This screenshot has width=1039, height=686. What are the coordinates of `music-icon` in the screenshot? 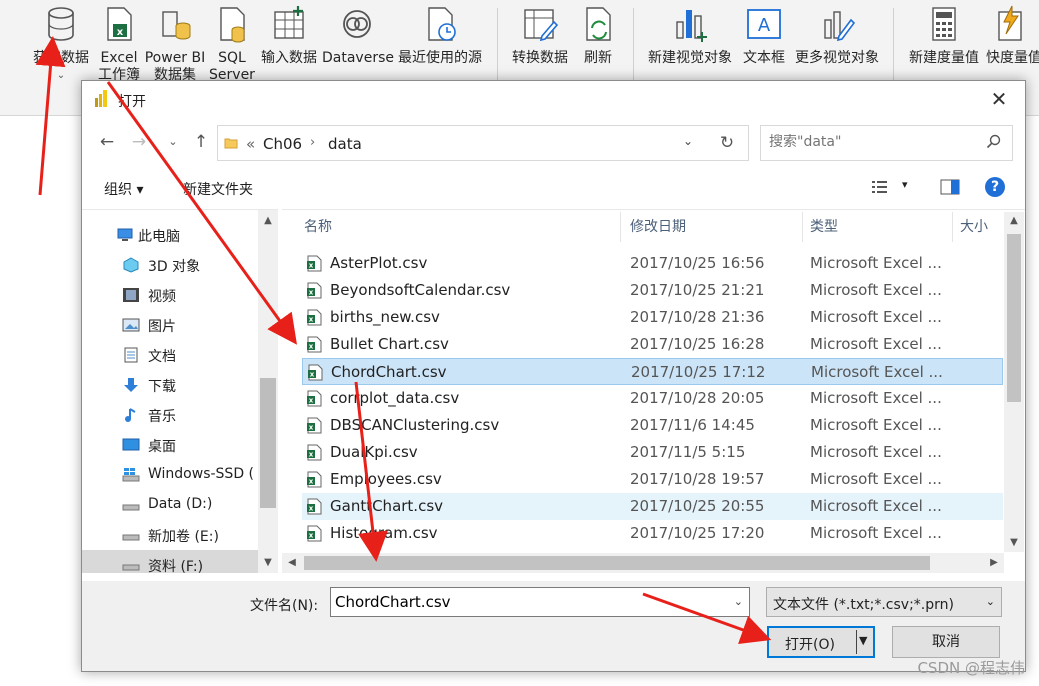 It's located at (130, 415).